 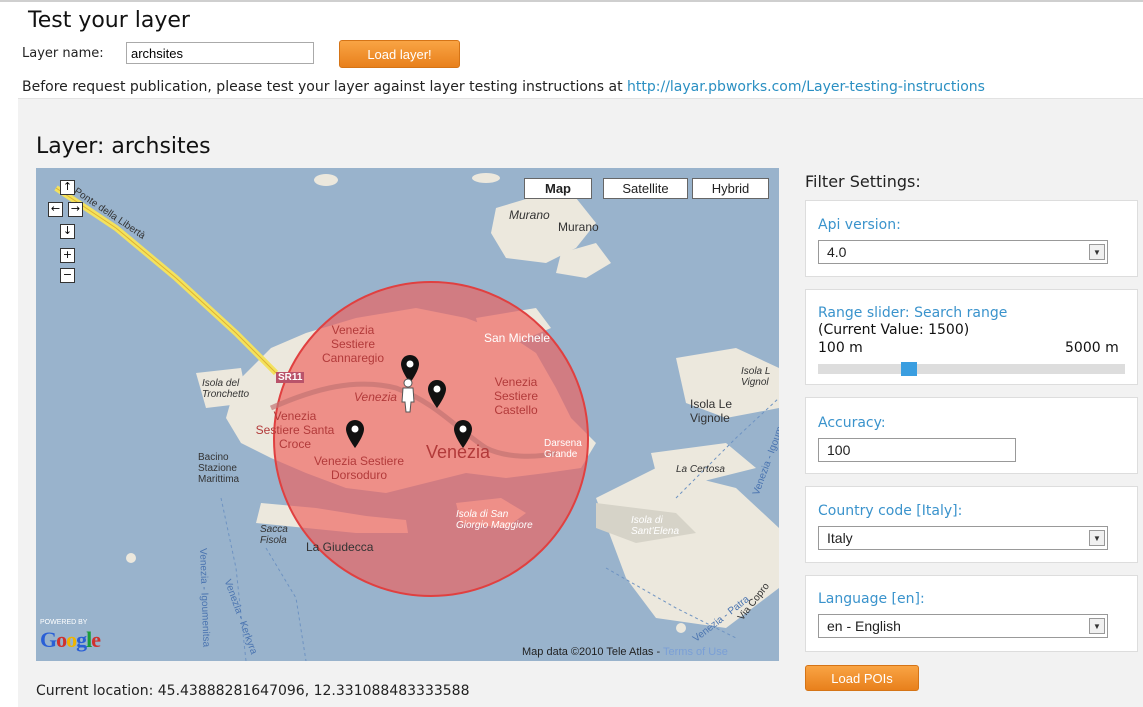 I want to click on map-label-tronchetto: Isola del Tronchetto, so click(x=226, y=389).